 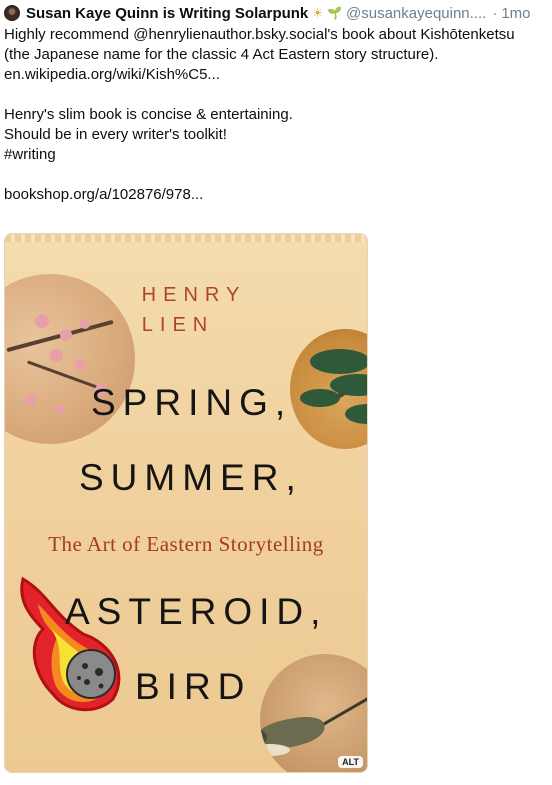 I want to click on cover-title-line: ASTEROID,, so click(x=196, y=611).